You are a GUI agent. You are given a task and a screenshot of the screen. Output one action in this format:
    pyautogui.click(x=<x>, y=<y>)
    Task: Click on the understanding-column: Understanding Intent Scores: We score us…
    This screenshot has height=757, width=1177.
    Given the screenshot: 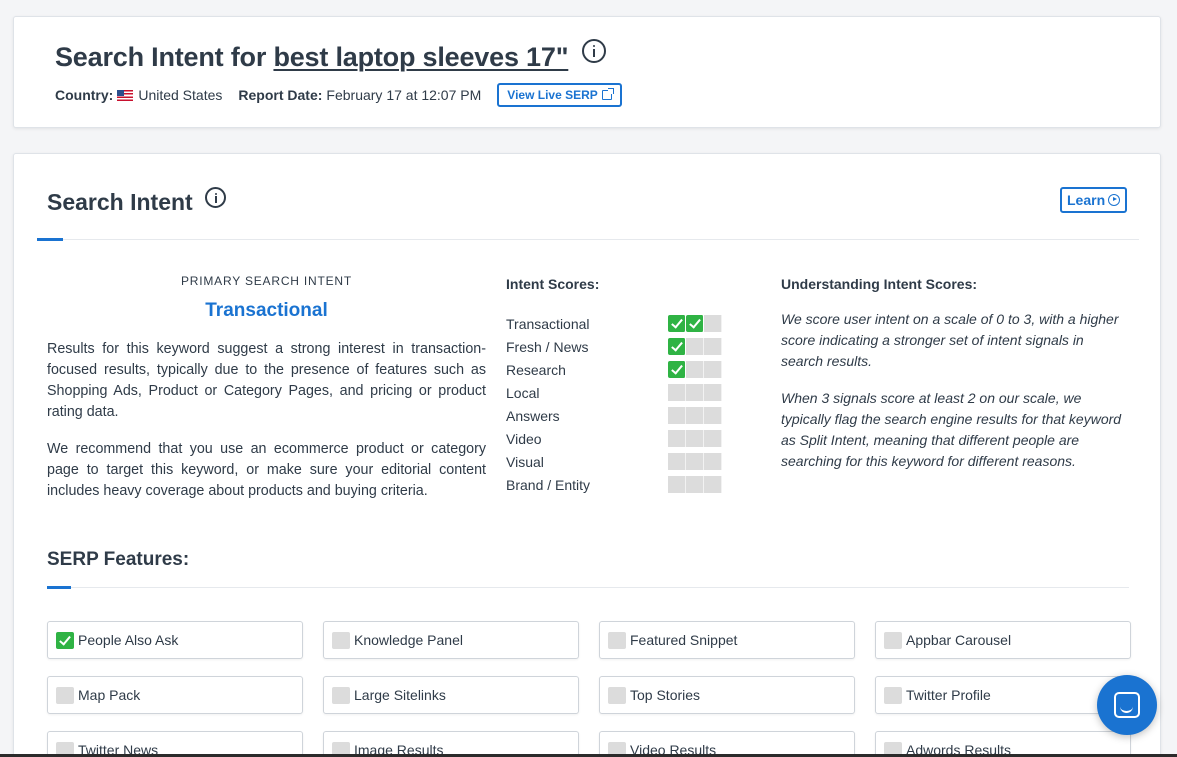 What is the action you would take?
    pyautogui.click(x=953, y=373)
    